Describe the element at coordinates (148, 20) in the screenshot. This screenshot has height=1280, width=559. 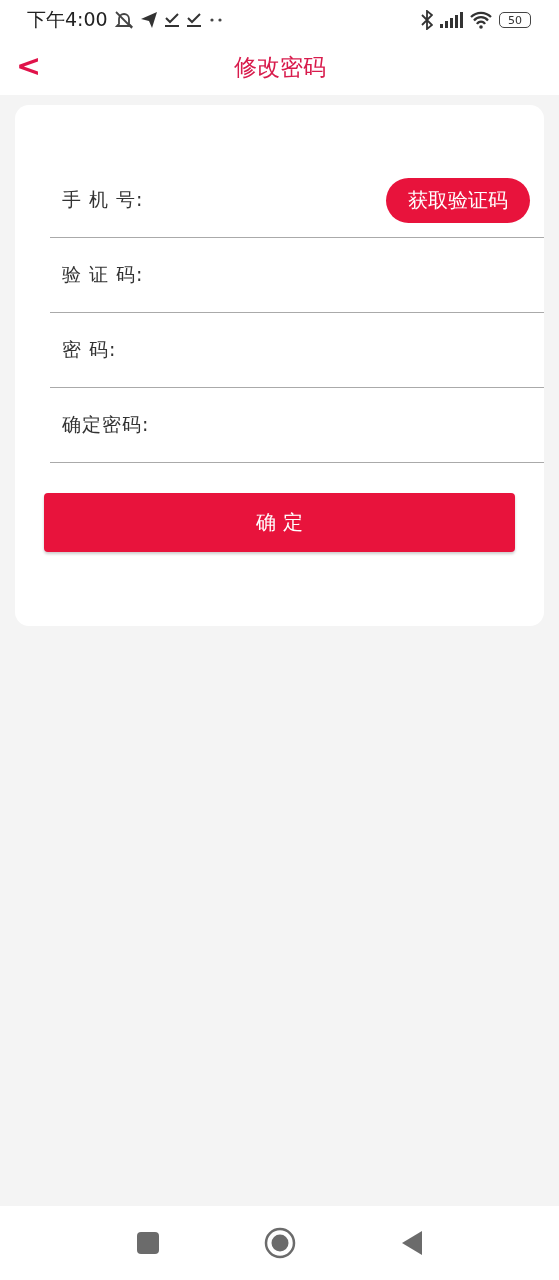
I see `send-icon` at that location.